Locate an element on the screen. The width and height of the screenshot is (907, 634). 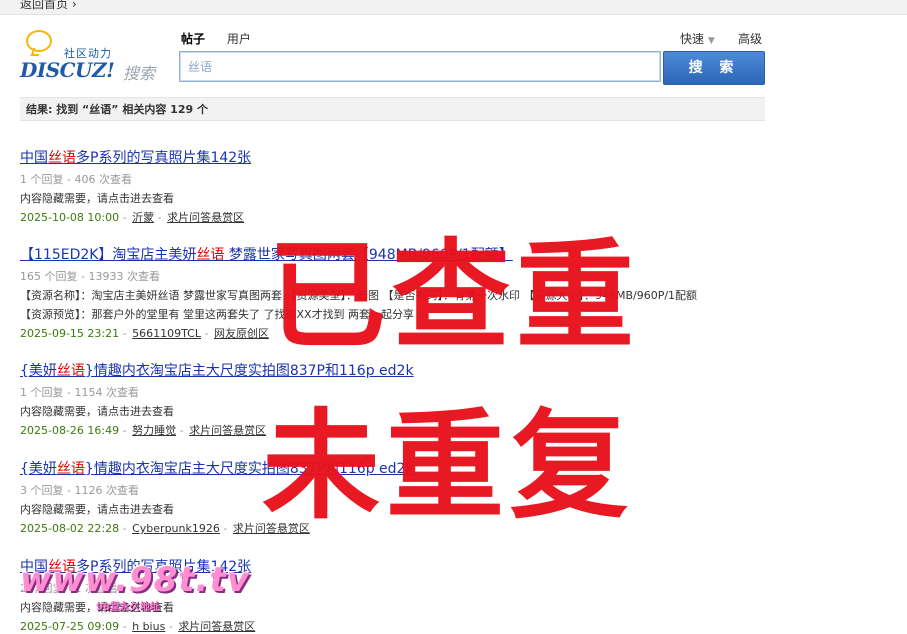
author-link: 努力睡觉 is located at coordinates (154, 430).